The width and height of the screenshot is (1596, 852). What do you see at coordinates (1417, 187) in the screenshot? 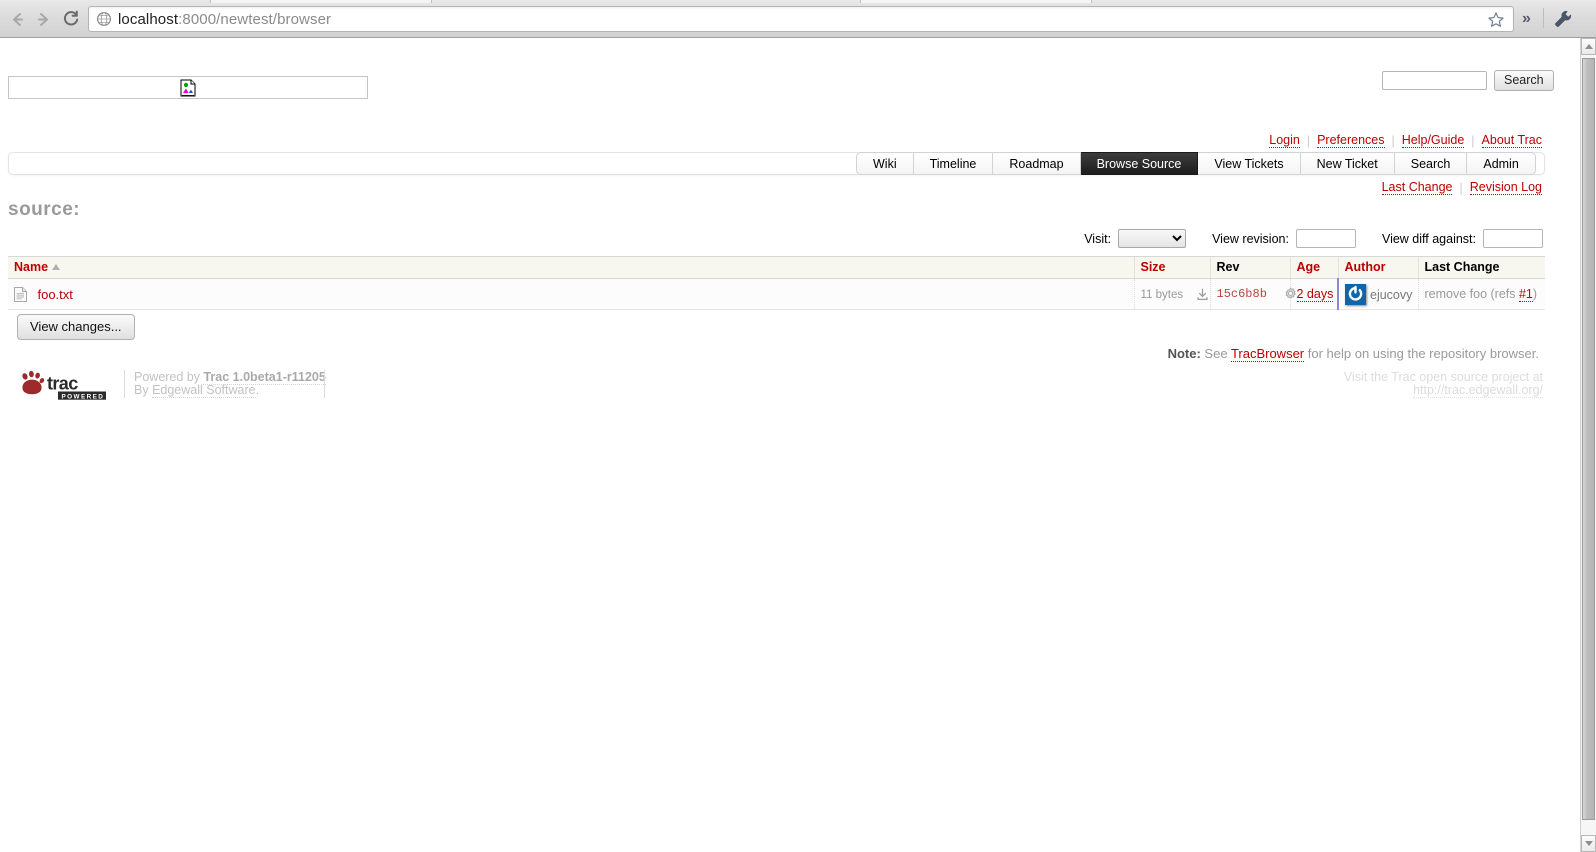
I see `ctxnav-item-last-change: Last Change` at bounding box center [1417, 187].